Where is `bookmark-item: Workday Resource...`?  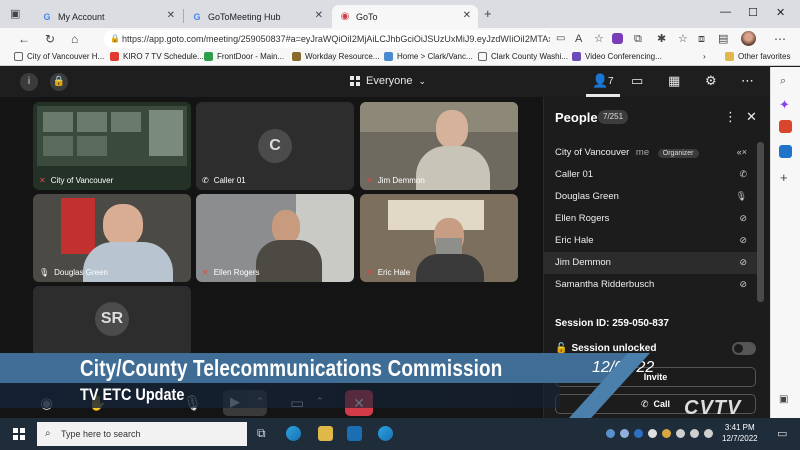
bookmark-item: Workday Resource... is located at coordinates (336, 56).